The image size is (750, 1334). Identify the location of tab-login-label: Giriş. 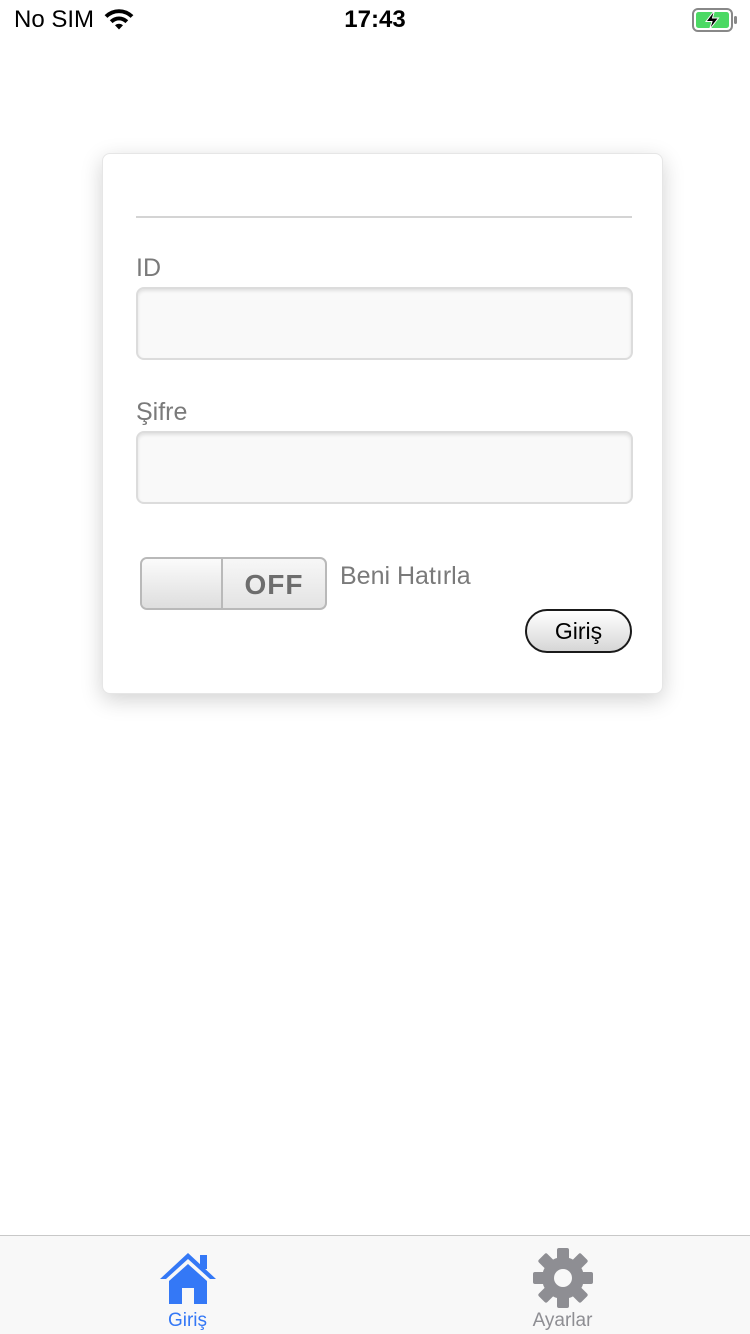
(187, 1320).